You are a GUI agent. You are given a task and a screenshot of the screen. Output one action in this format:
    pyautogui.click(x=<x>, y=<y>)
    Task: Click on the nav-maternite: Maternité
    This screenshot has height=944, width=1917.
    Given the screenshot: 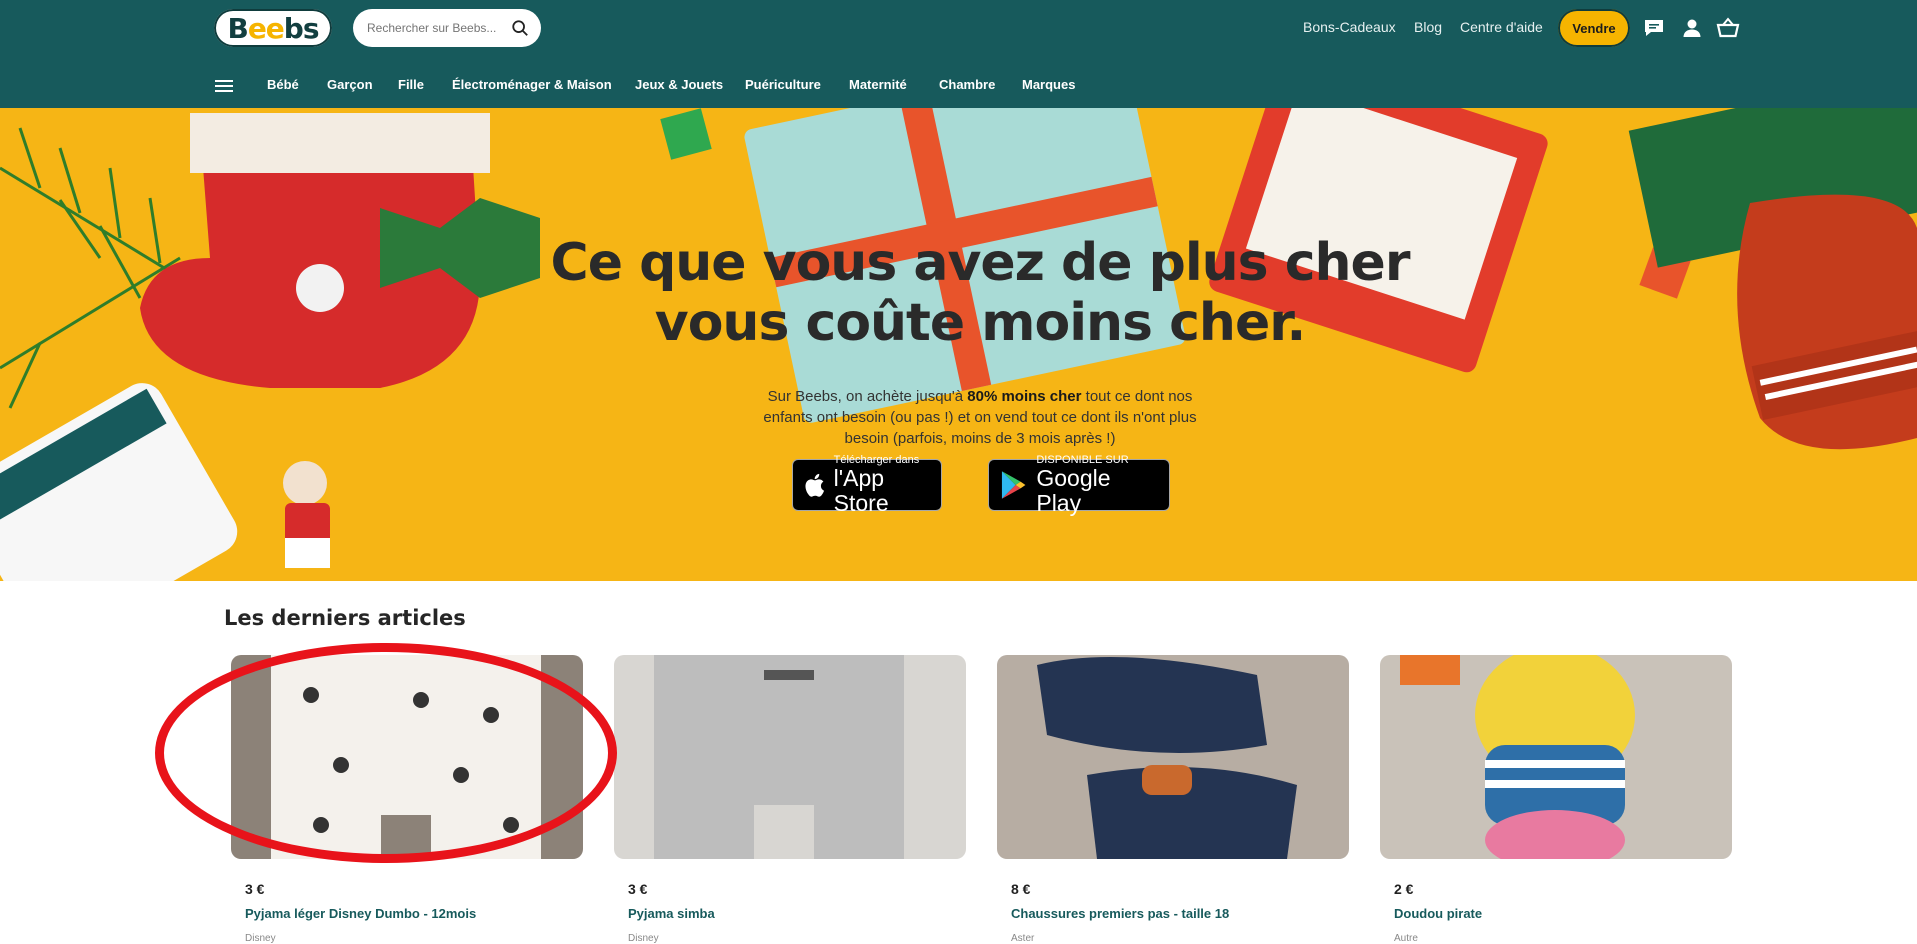 What is the action you would take?
    pyautogui.click(x=878, y=84)
    